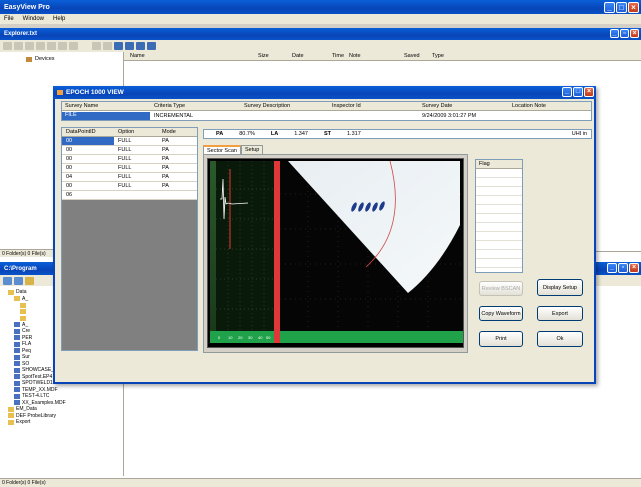  I want to click on col-name: Name, so click(137, 56).